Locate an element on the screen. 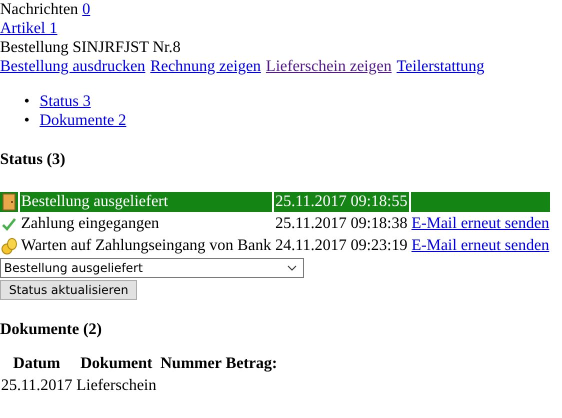 The height and width of the screenshot is (418, 562). article-link: Artikel 1 is located at coordinates (29, 28).